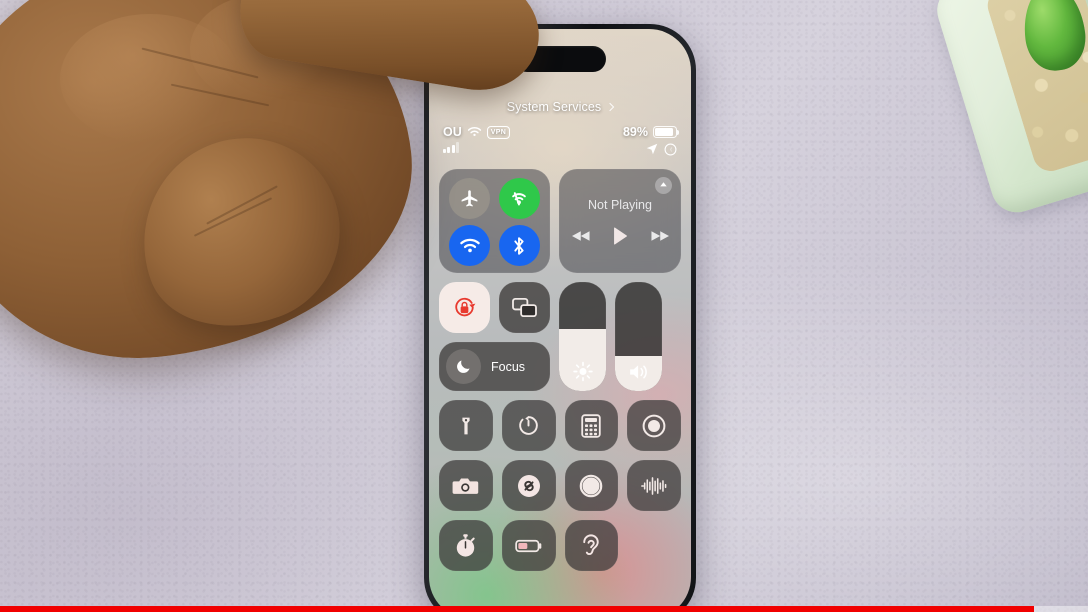 The width and height of the screenshot is (1088, 612). What do you see at coordinates (582, 371) in the screenshot?
I see `brightness-sun-icon` at bounding box center [582, 371].